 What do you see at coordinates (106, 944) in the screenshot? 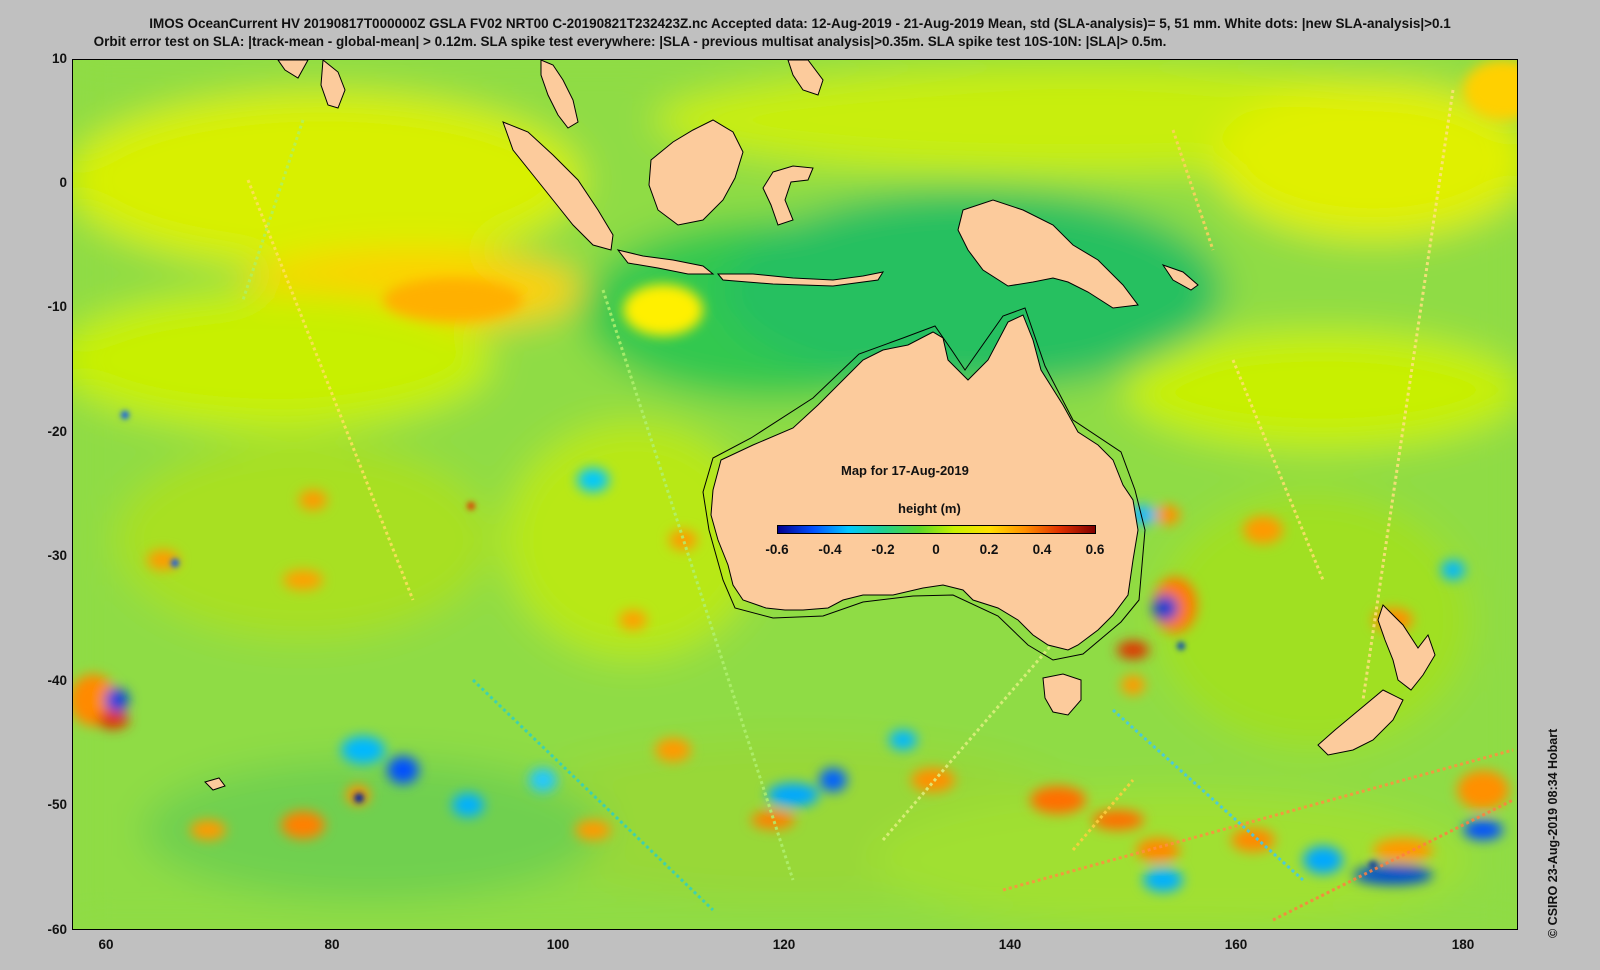
I see `x-tick-60: 60` at bounding box center [106, 944].